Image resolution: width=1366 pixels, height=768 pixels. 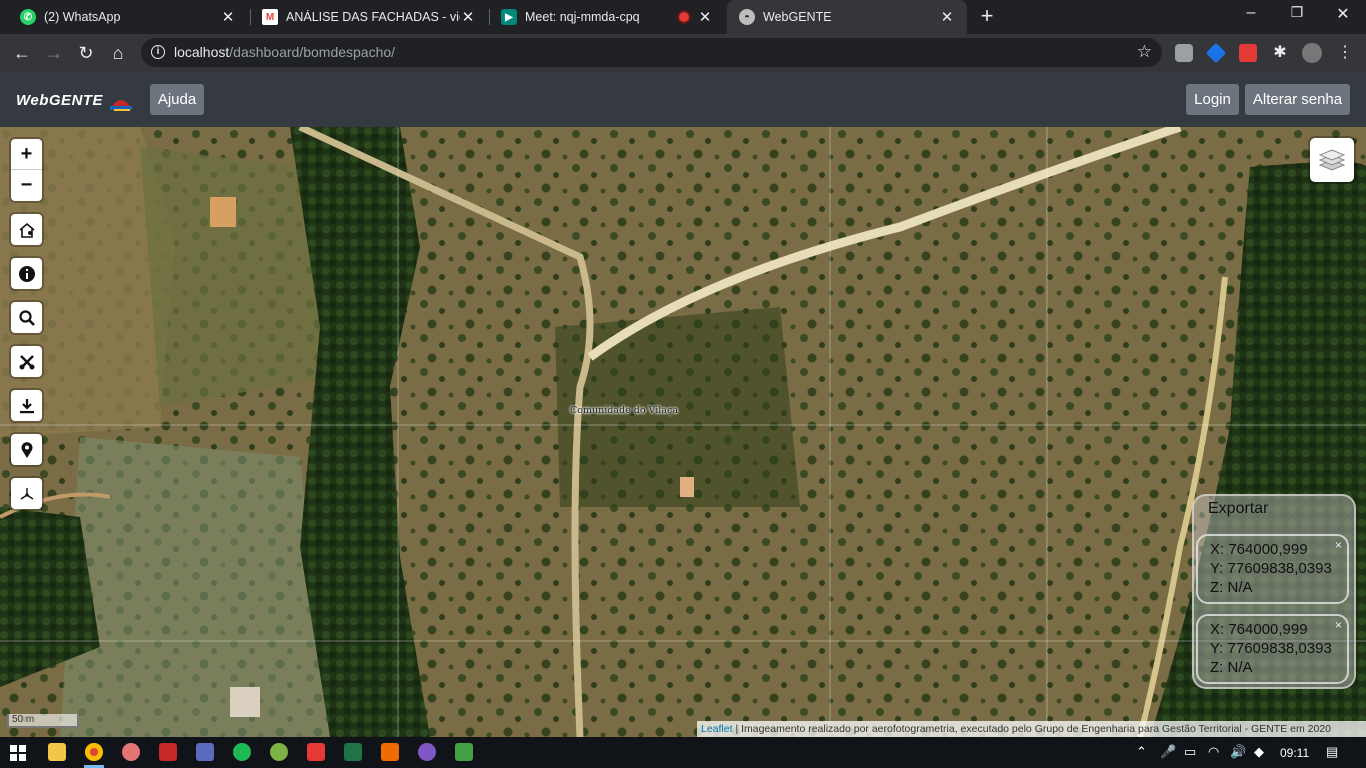 I want to click on restore-button: ❐, so click(x=1297, y=12).